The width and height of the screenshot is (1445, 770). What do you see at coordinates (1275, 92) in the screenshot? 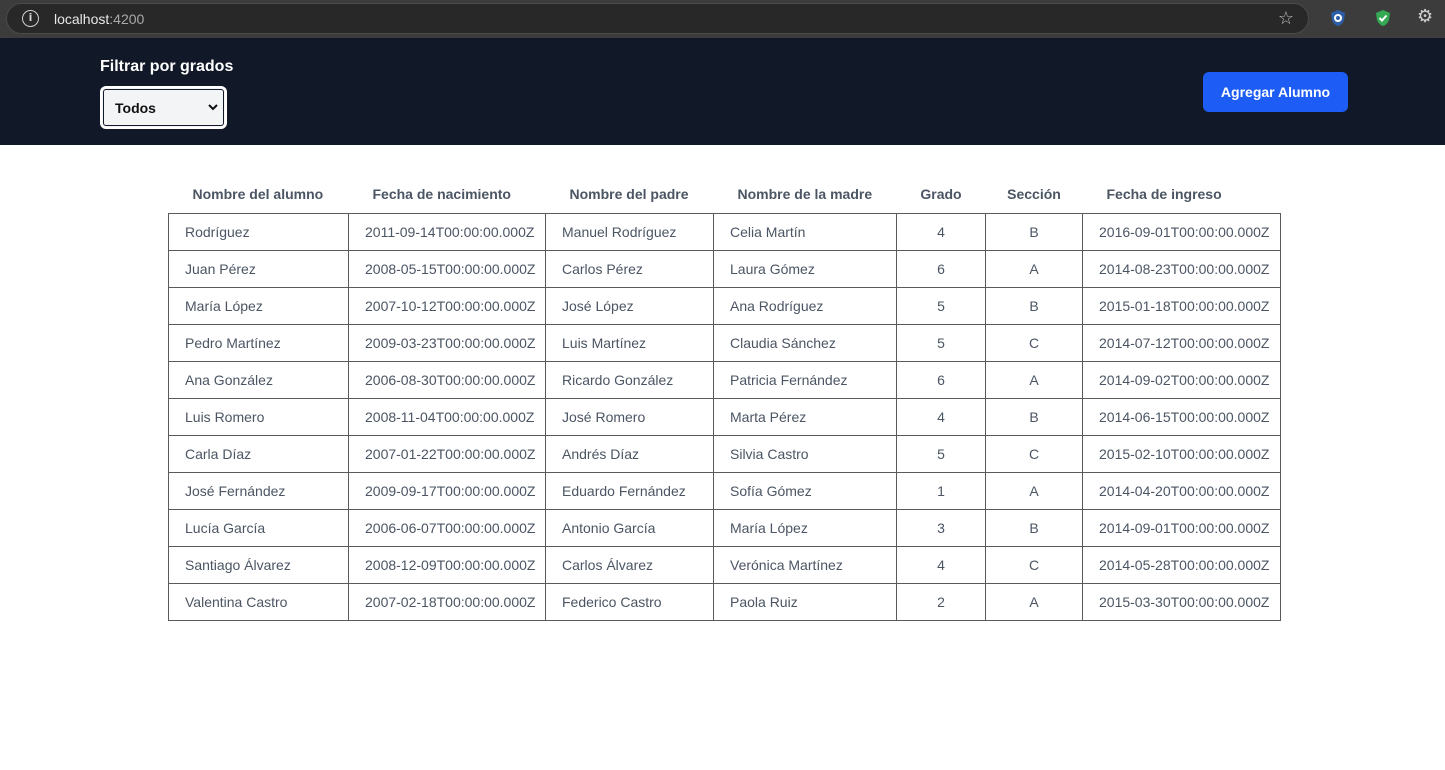
I see `add-student-button: Agregar Alumno` at bounding box center [1275, 92].